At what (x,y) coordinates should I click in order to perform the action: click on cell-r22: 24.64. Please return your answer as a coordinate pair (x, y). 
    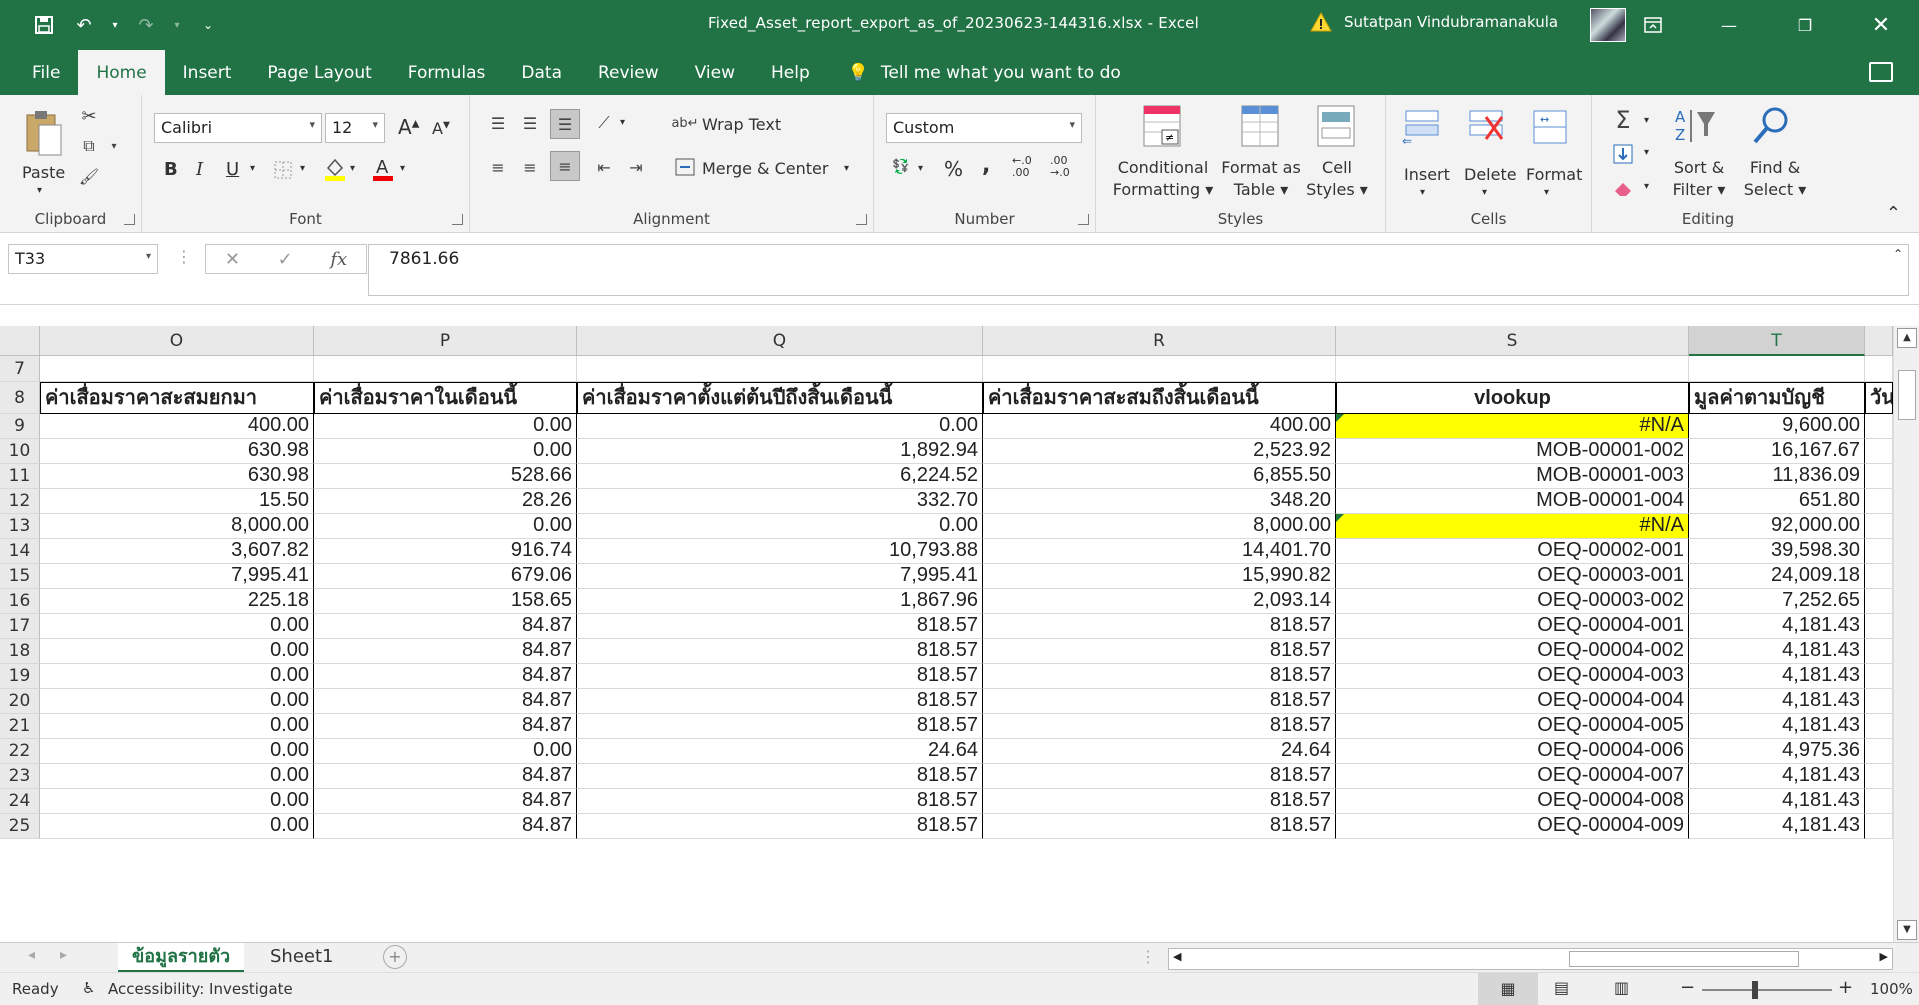
    Looking at the image, I should click on (1159, 751).